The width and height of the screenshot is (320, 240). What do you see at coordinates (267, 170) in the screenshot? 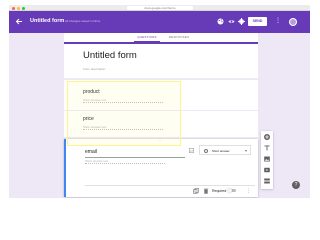
I see `video-icon` at bounding box center [267, 170].